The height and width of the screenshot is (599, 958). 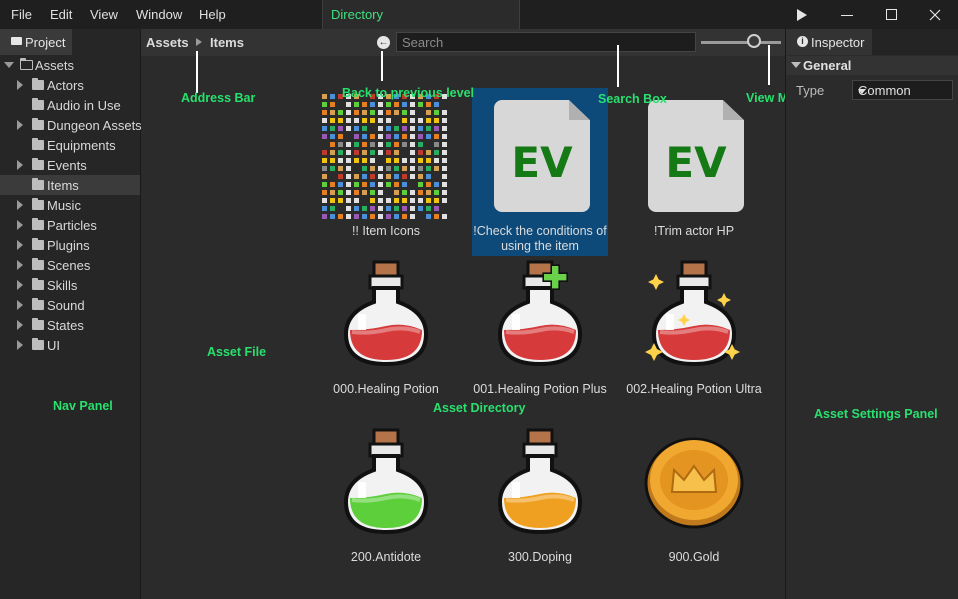 I want to click on sidebar-item-music: Music, so click(x=70, y=205).